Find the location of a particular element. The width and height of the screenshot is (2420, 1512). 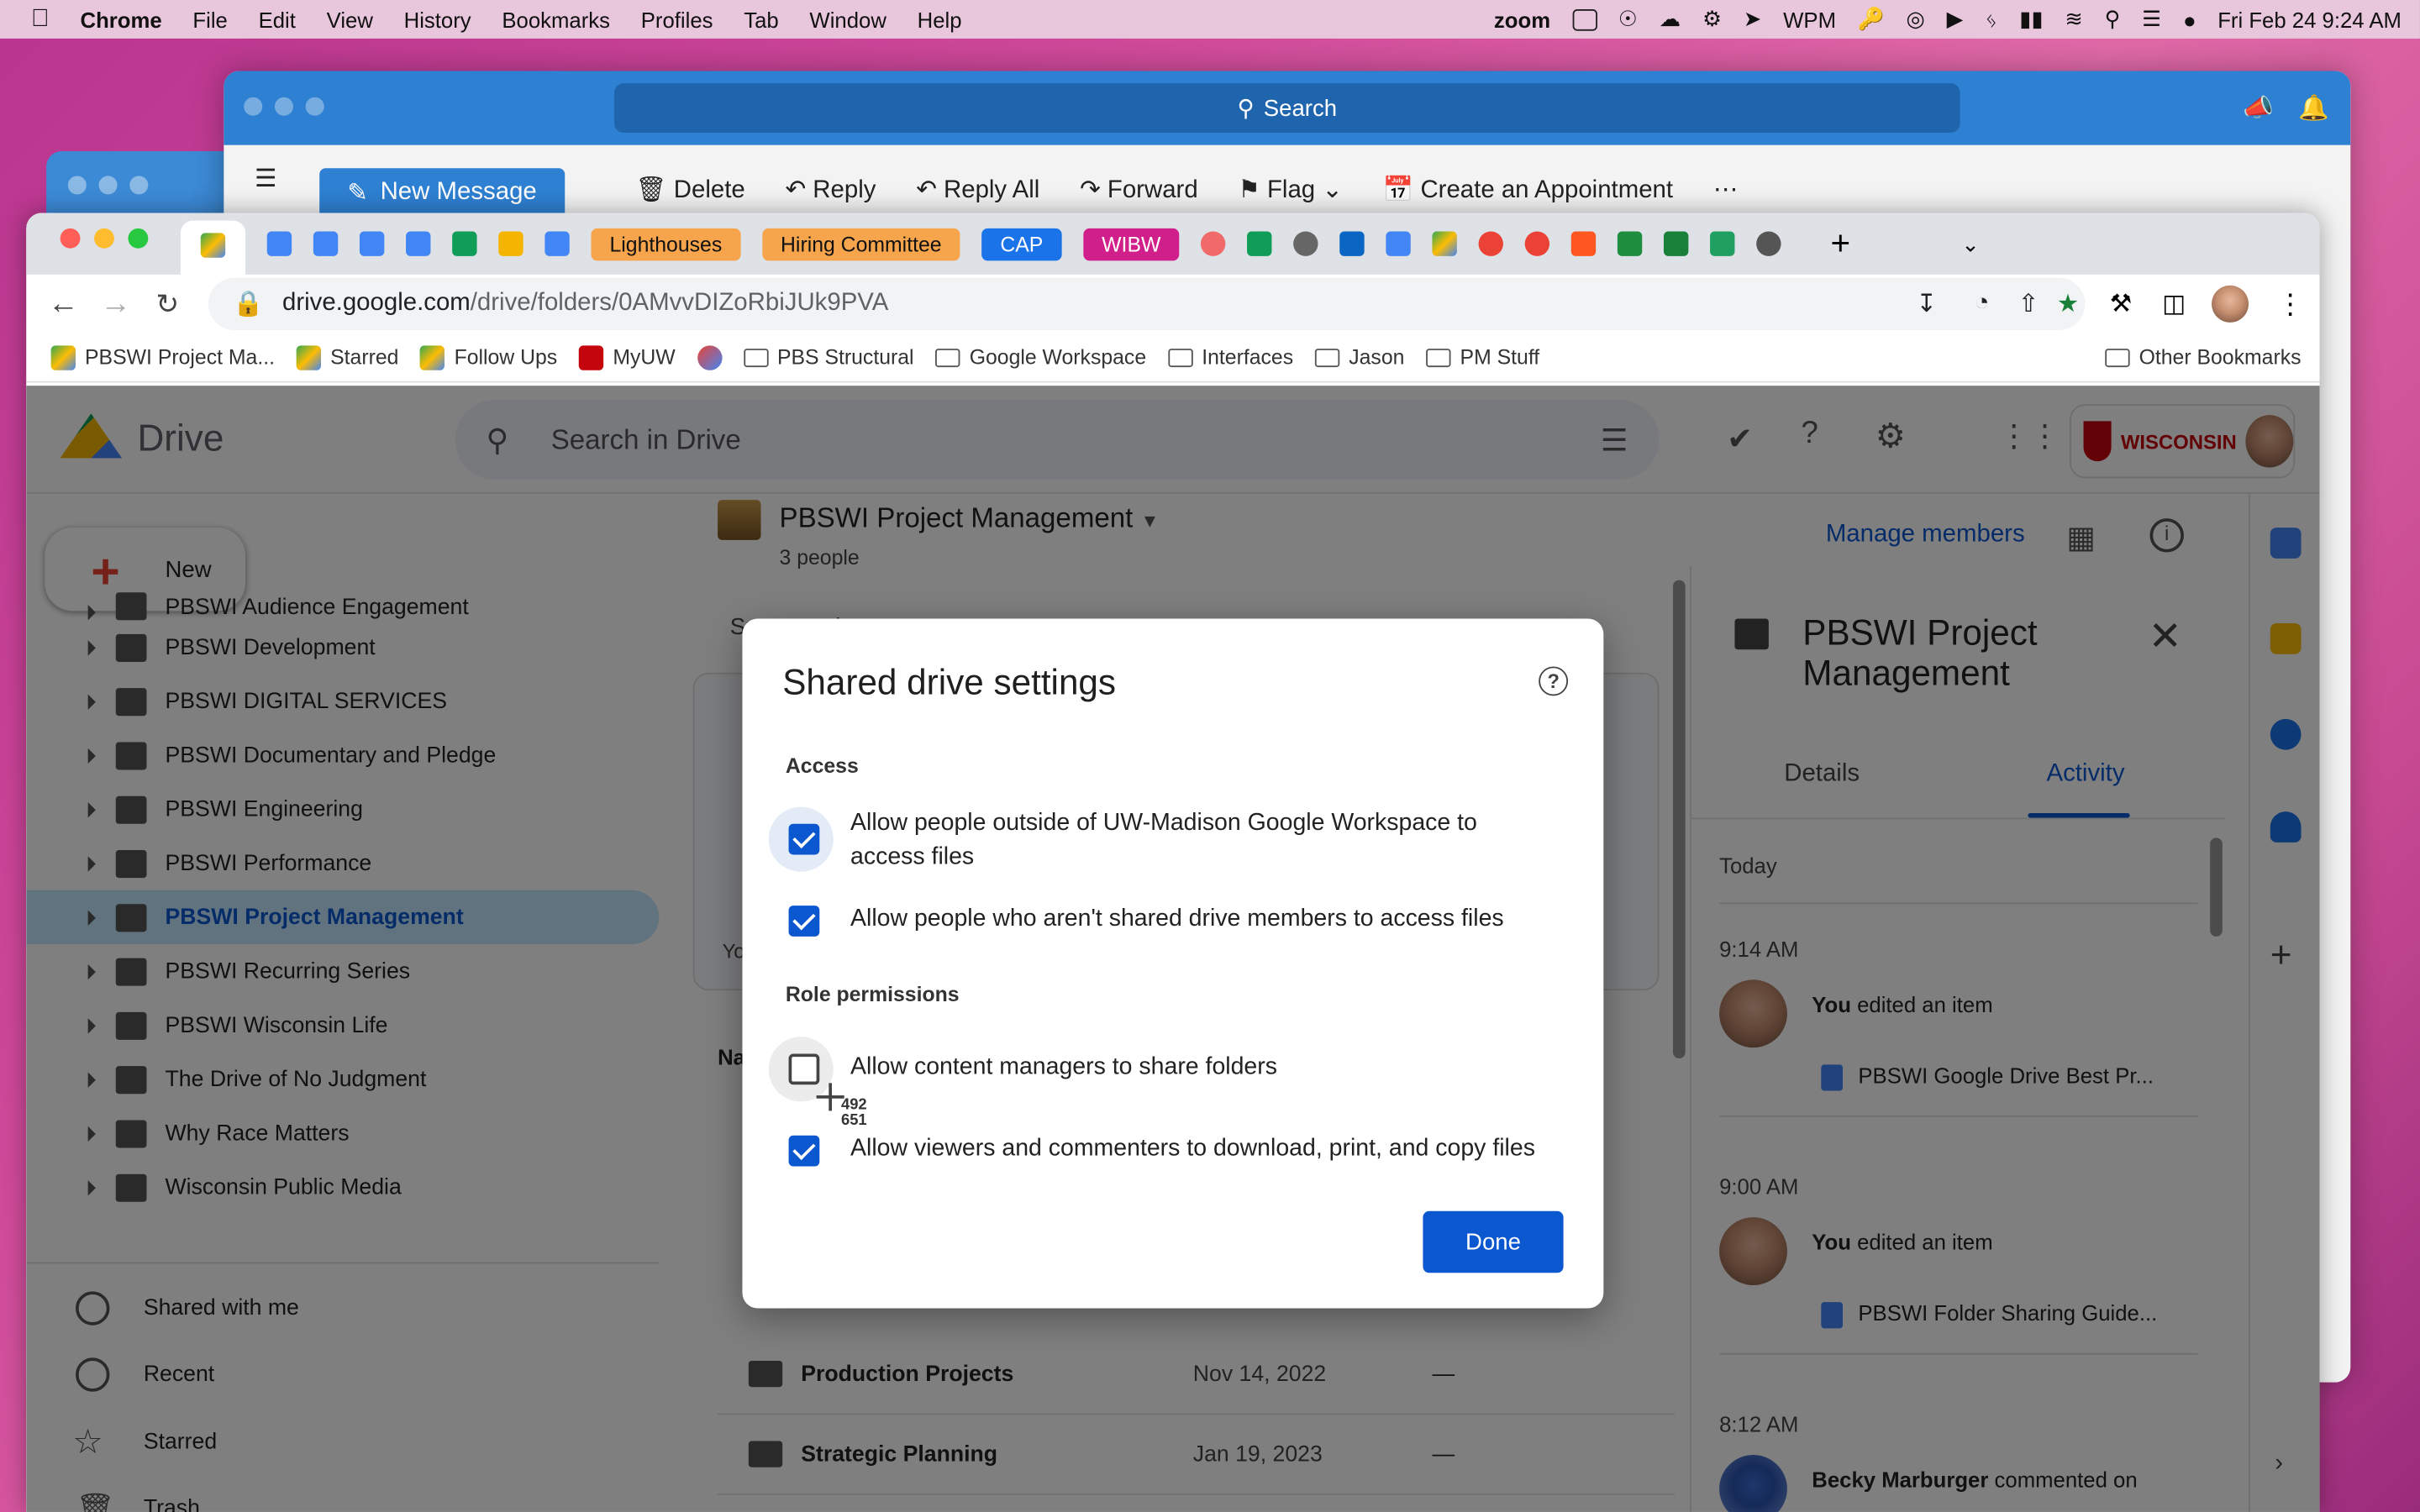

bookmark-folder-jason: Jason is located at coordinates (1359, 357).